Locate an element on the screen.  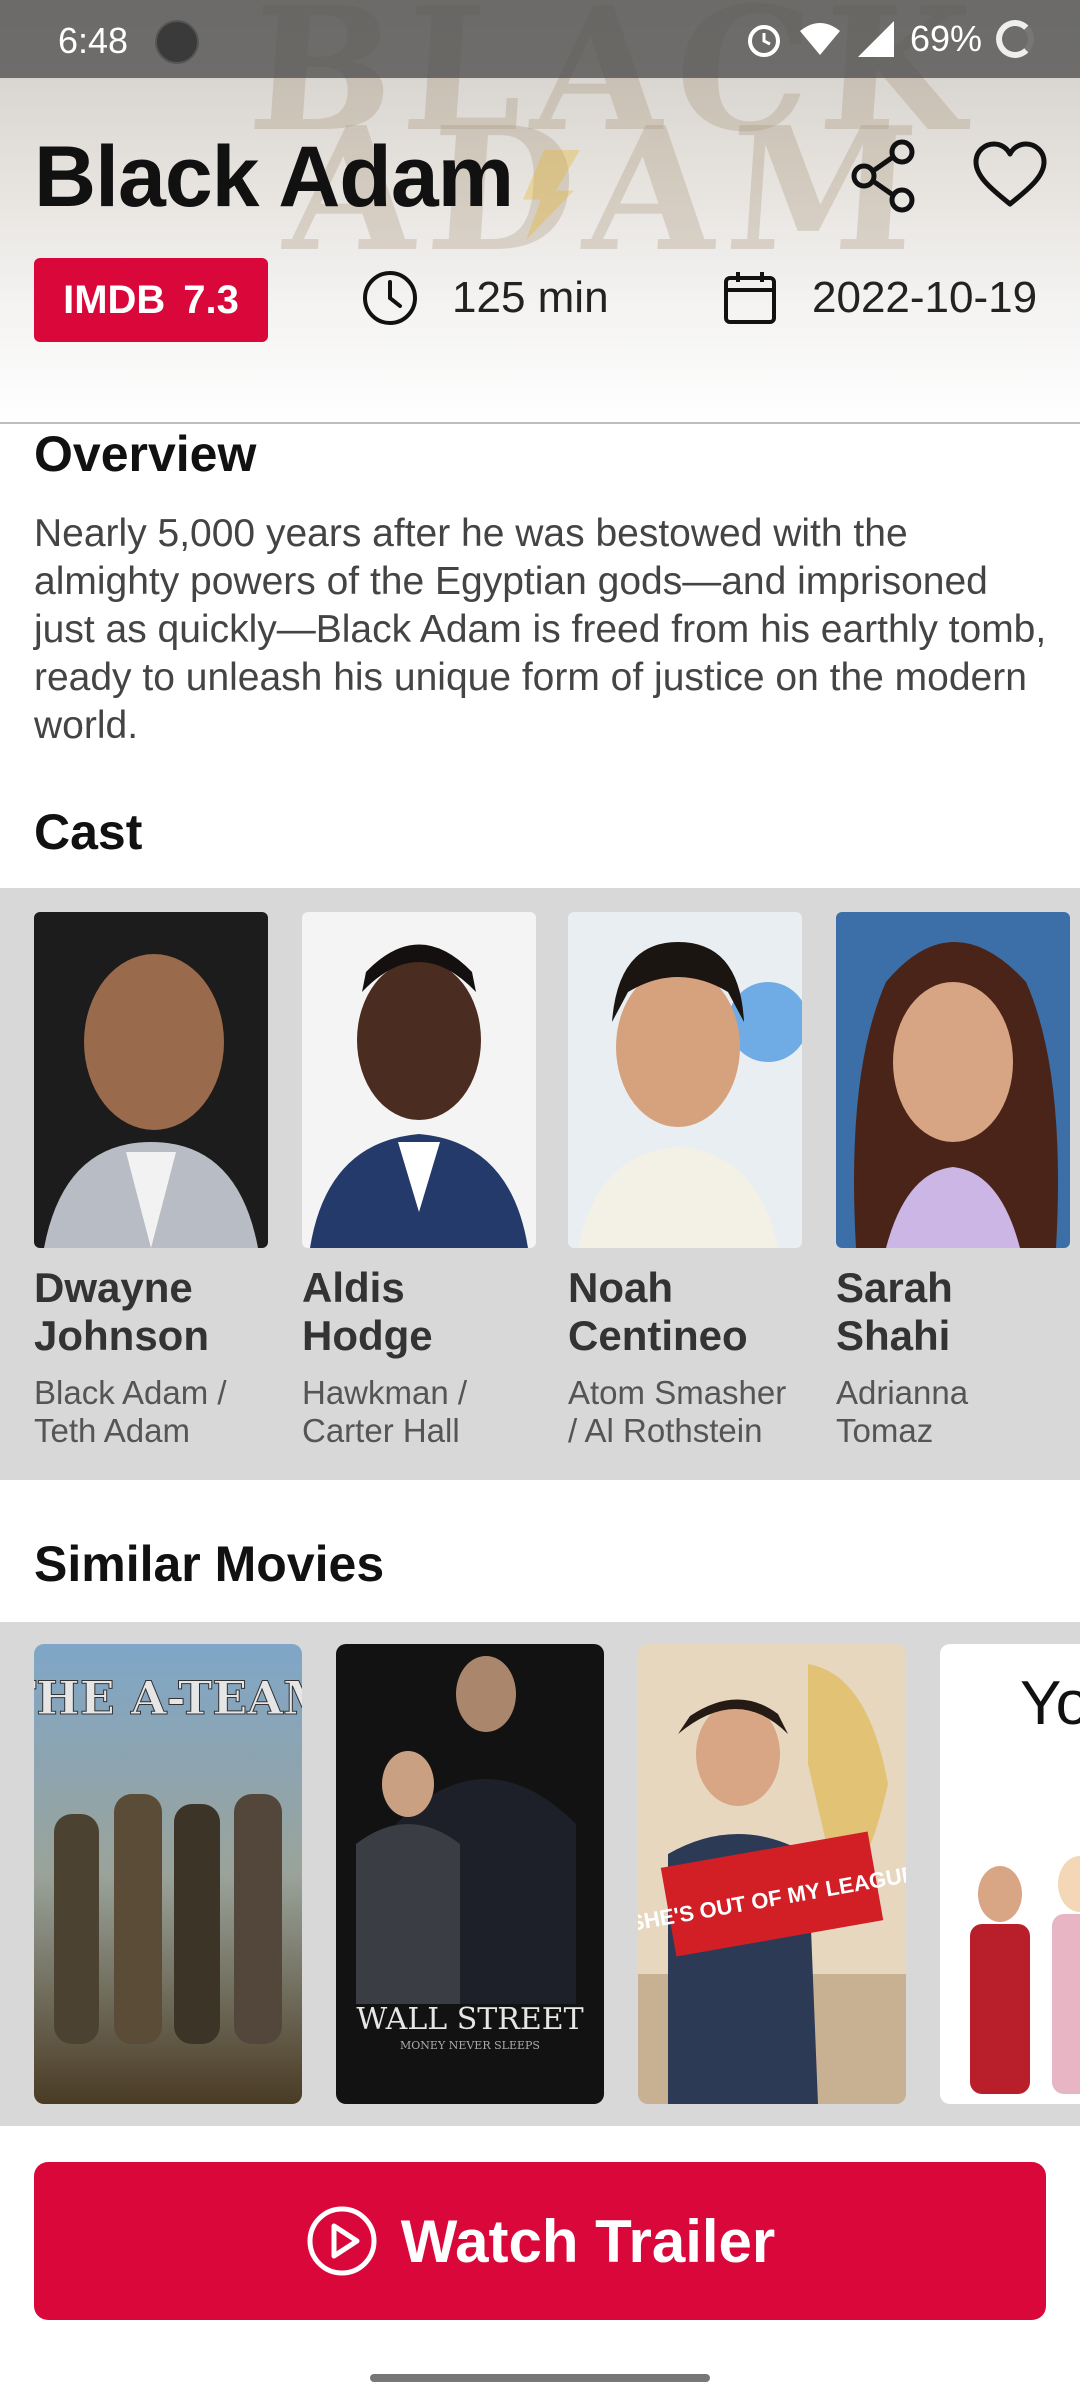
poster-title: THE A-TEAM is located at coordinates (168, 1698).